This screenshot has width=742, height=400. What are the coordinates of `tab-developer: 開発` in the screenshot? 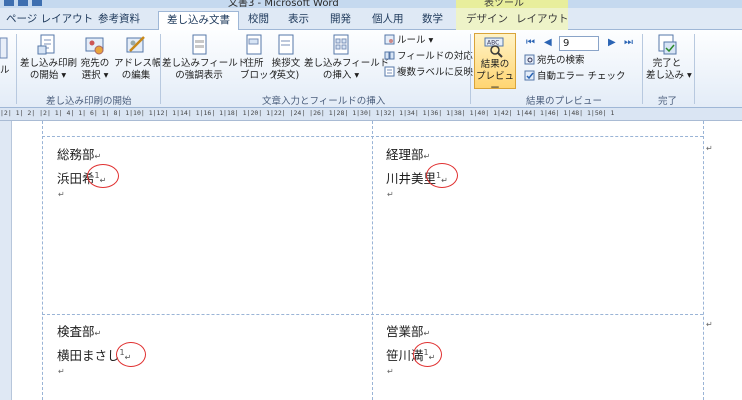 It's located at (340, 20).